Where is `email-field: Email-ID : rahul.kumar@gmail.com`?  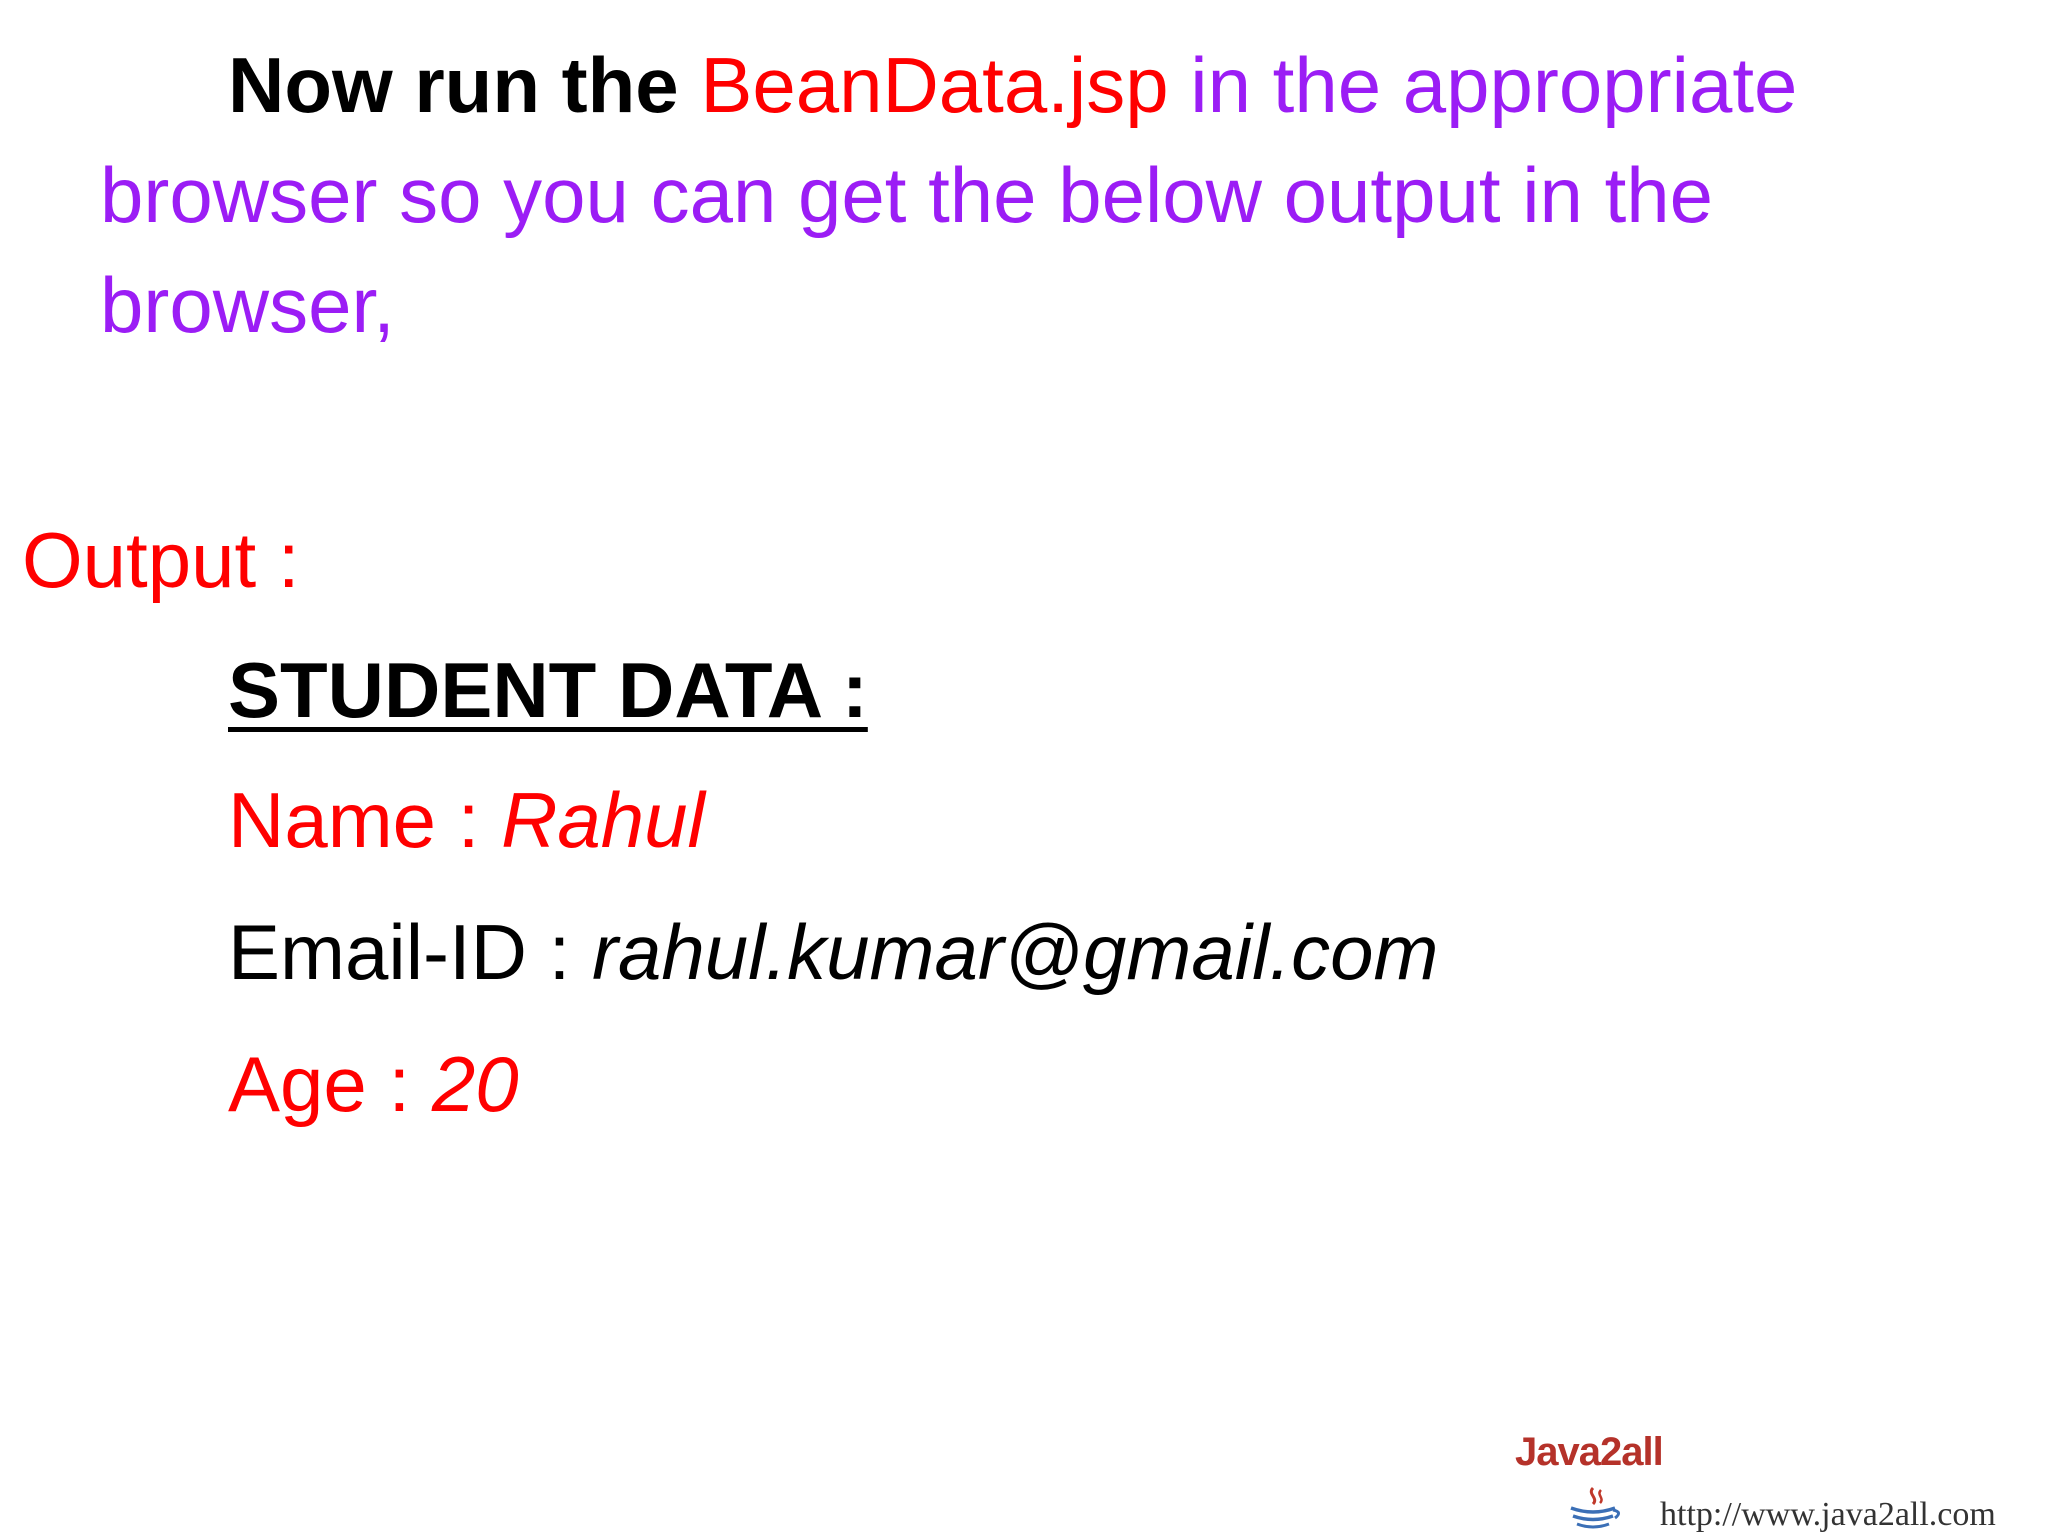 email-field: Email-ID : rahul.kumar@gmail.com is located at coordinates (1078, 952).